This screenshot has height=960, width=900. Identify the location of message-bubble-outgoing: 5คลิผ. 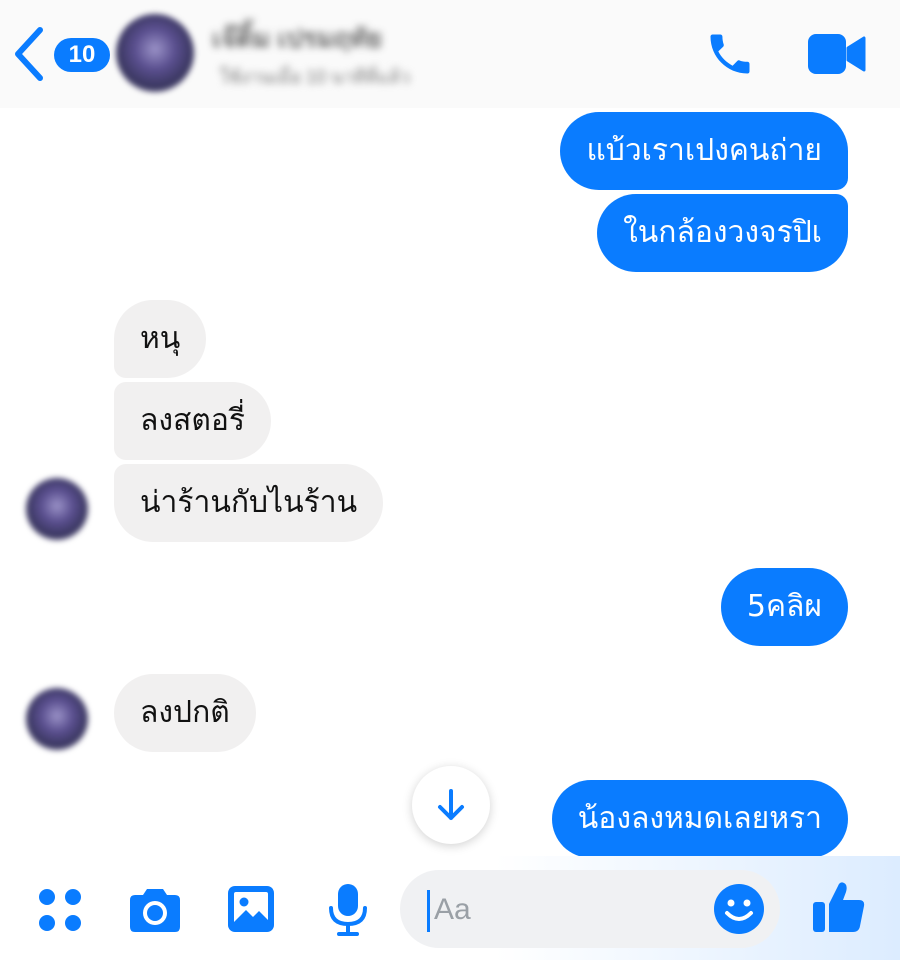
(784, 607).